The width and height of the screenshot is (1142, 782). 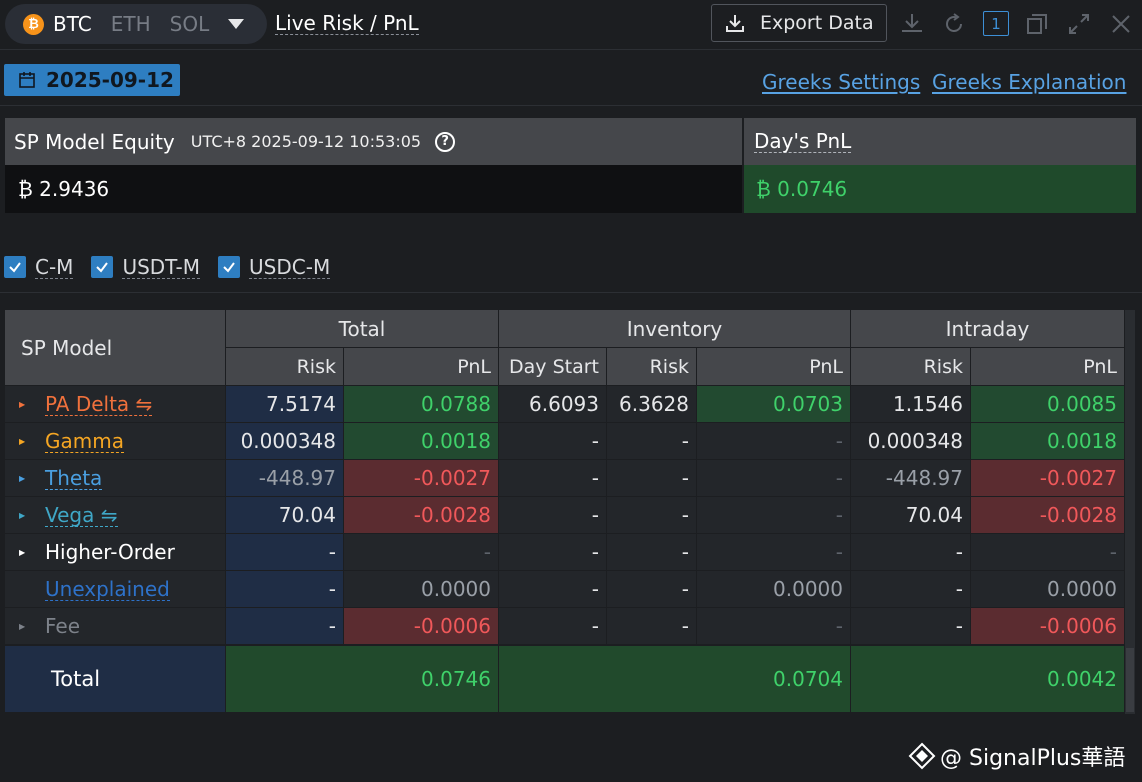 What do you see at coordinates (1047, 626) in the screenshot?
I see `table-cell: -0.0006` at bounding box center [1047, 626].